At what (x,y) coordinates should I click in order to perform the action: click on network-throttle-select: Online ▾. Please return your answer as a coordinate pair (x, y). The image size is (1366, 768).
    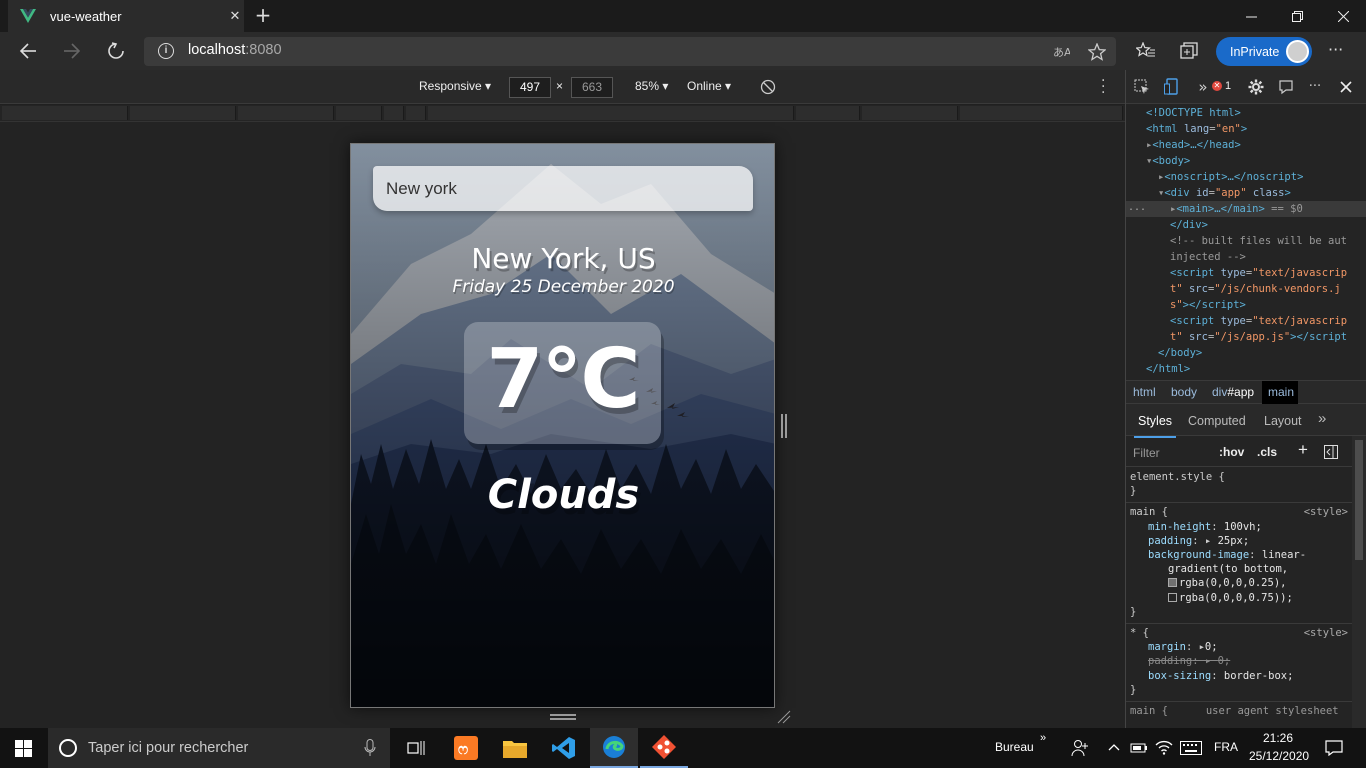
    Looking at the image, I should click on (709, 86).